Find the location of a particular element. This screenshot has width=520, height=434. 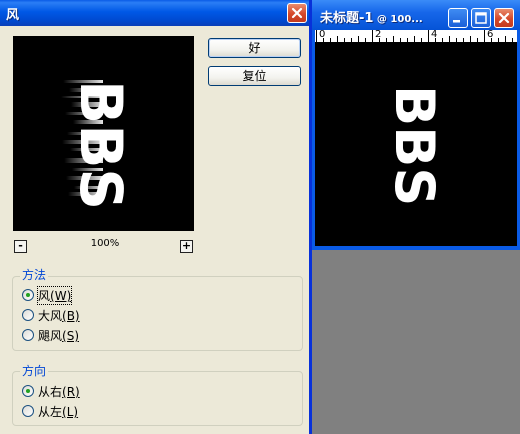

dialog-close-button is located at coordinates (297, 13).